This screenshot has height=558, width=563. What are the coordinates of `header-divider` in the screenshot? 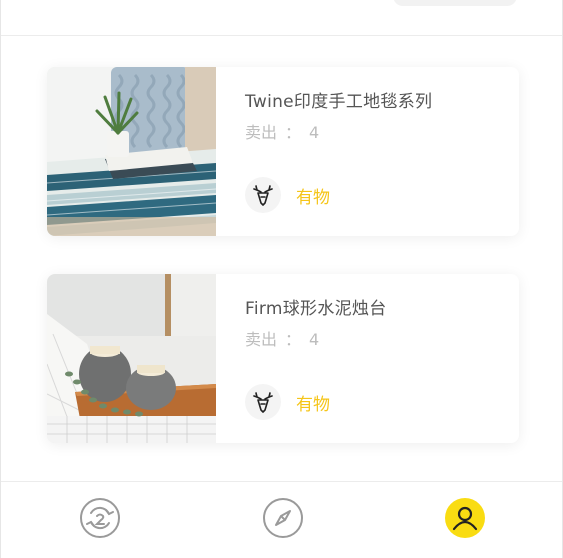 It's located at (281, 35).